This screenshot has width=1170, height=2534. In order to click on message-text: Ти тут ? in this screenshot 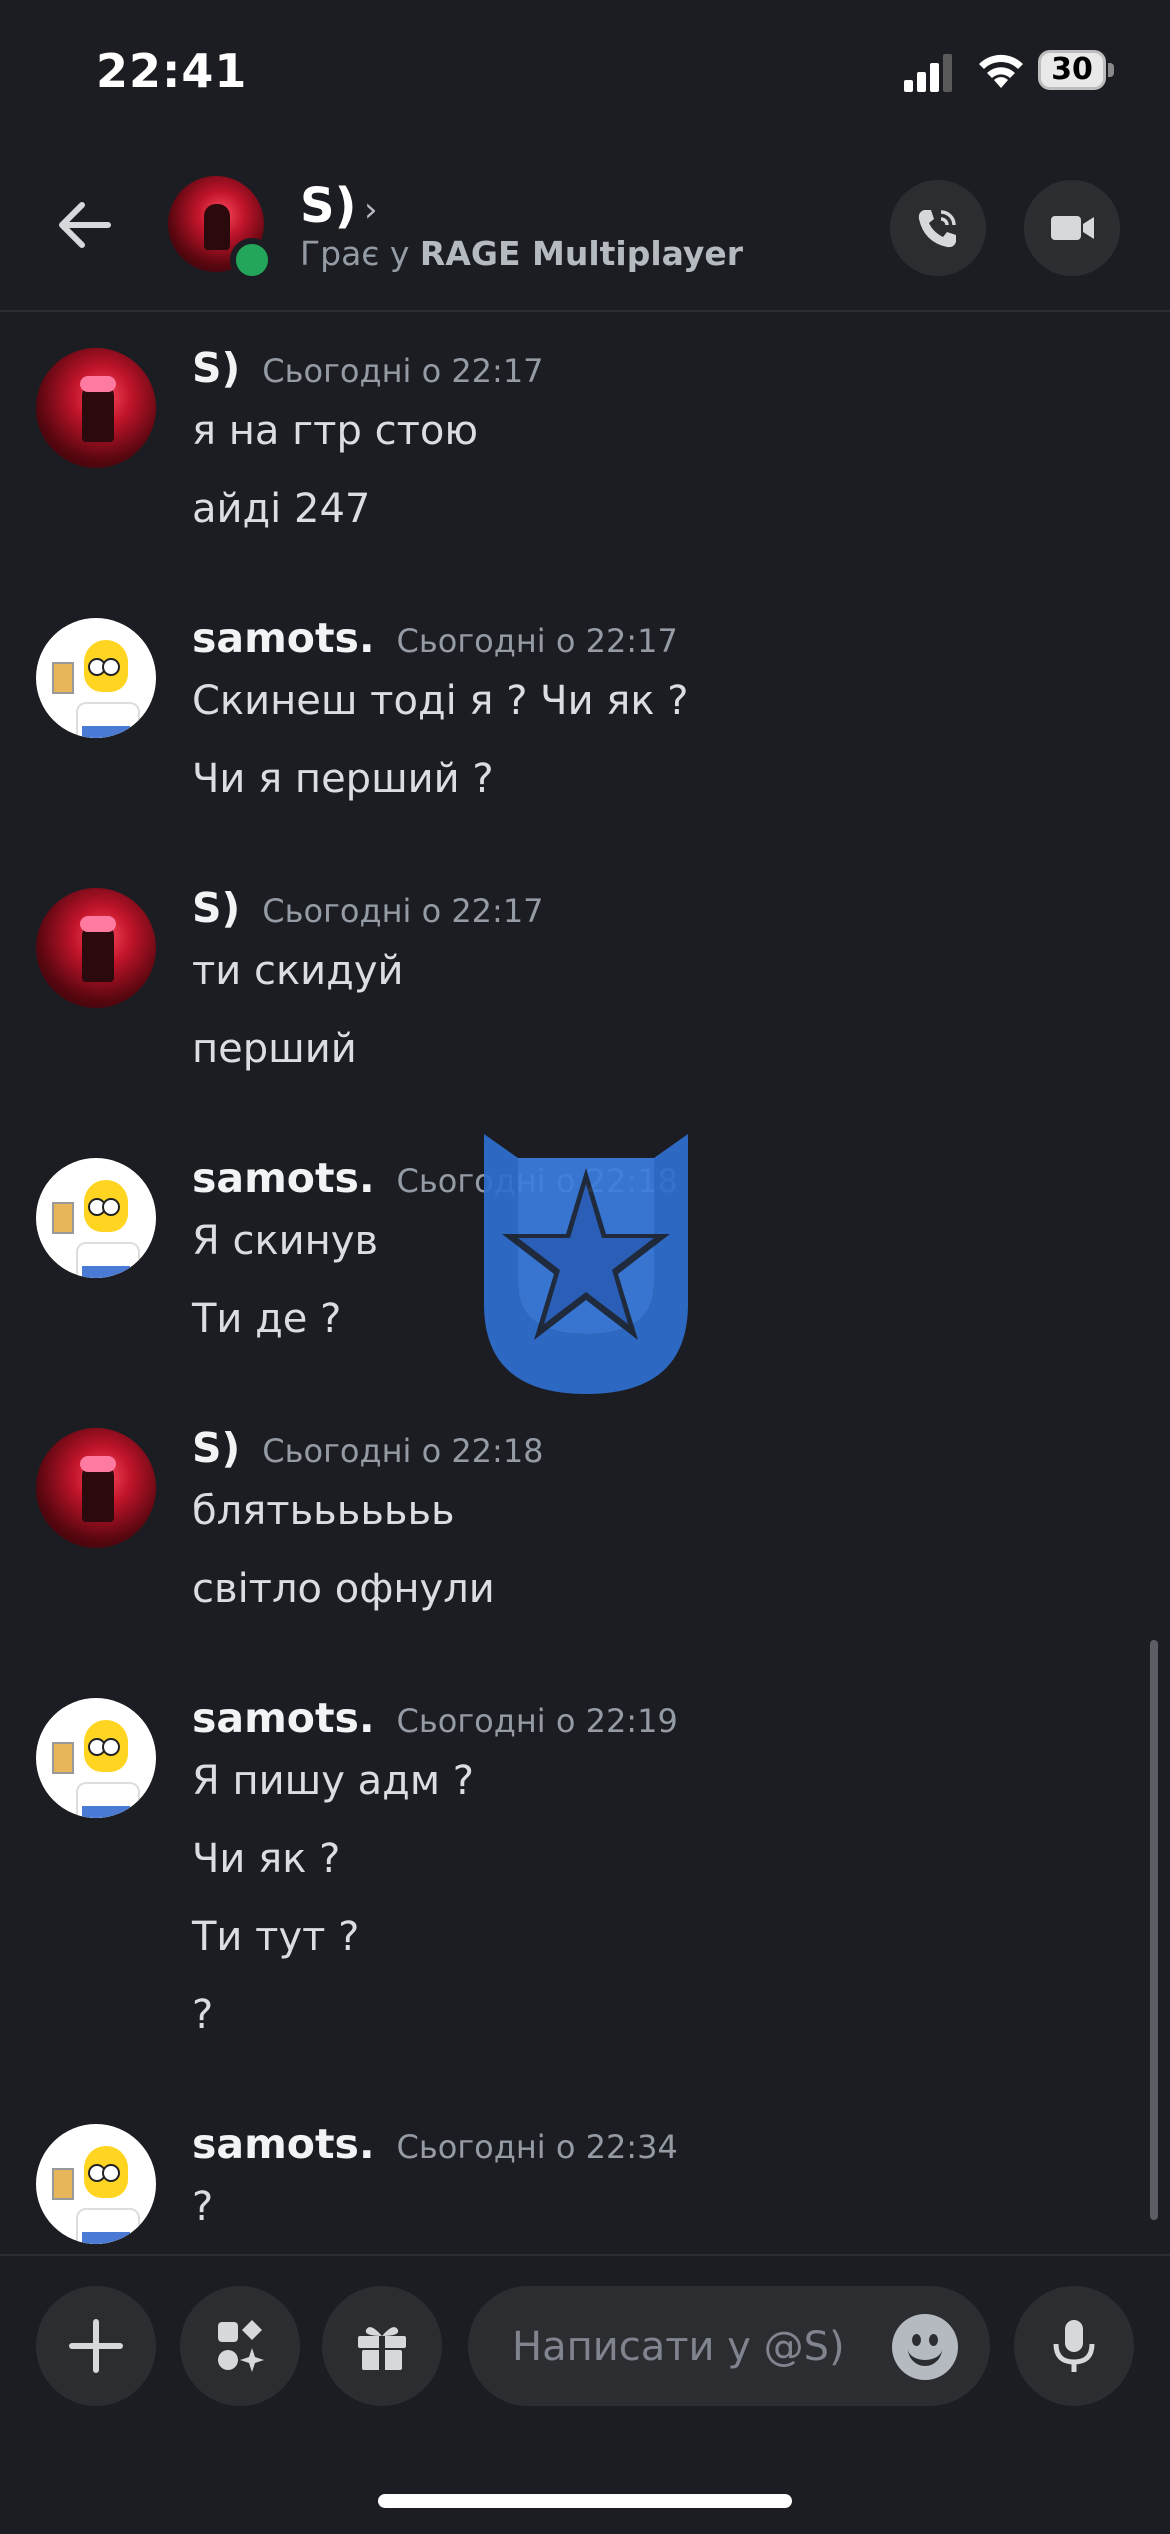, I will do `click(275, 1937)`.